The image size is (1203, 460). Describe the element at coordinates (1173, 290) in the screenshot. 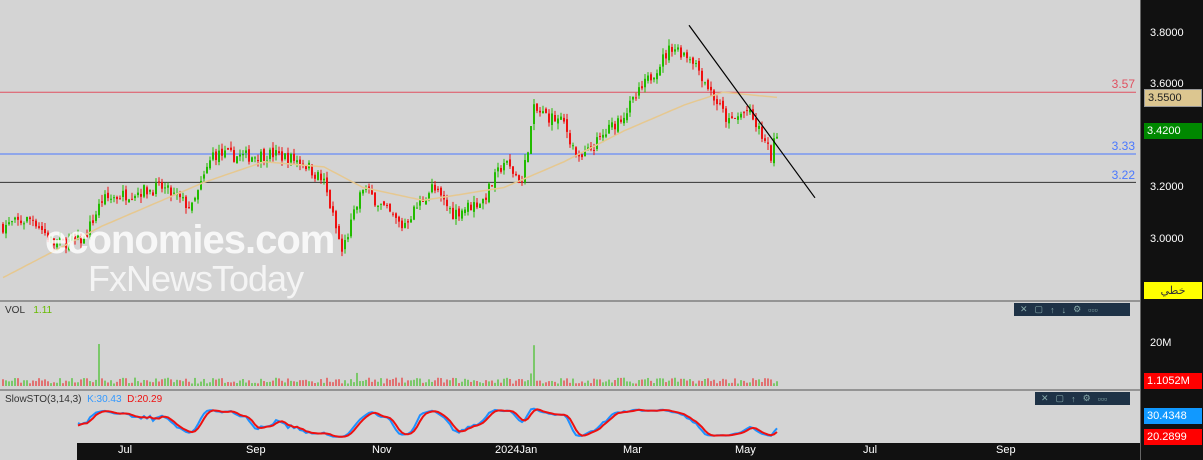

I see `chart-type-button: خطي` at that location.